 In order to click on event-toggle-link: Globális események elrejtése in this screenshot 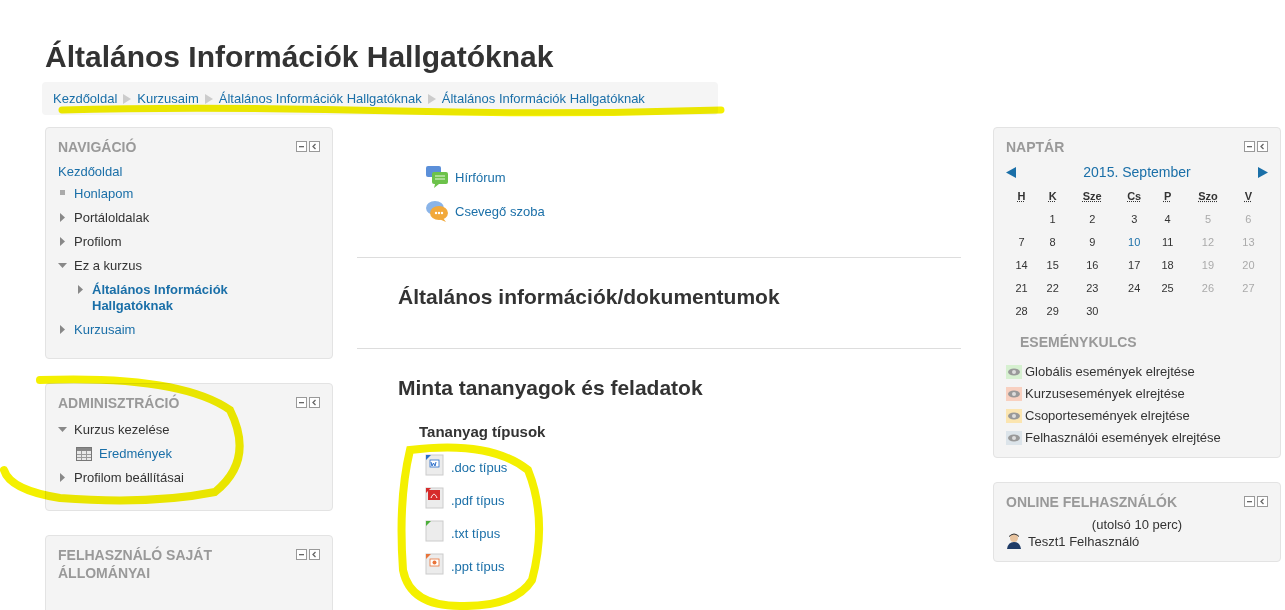, I will do `click(1110, 371)`.